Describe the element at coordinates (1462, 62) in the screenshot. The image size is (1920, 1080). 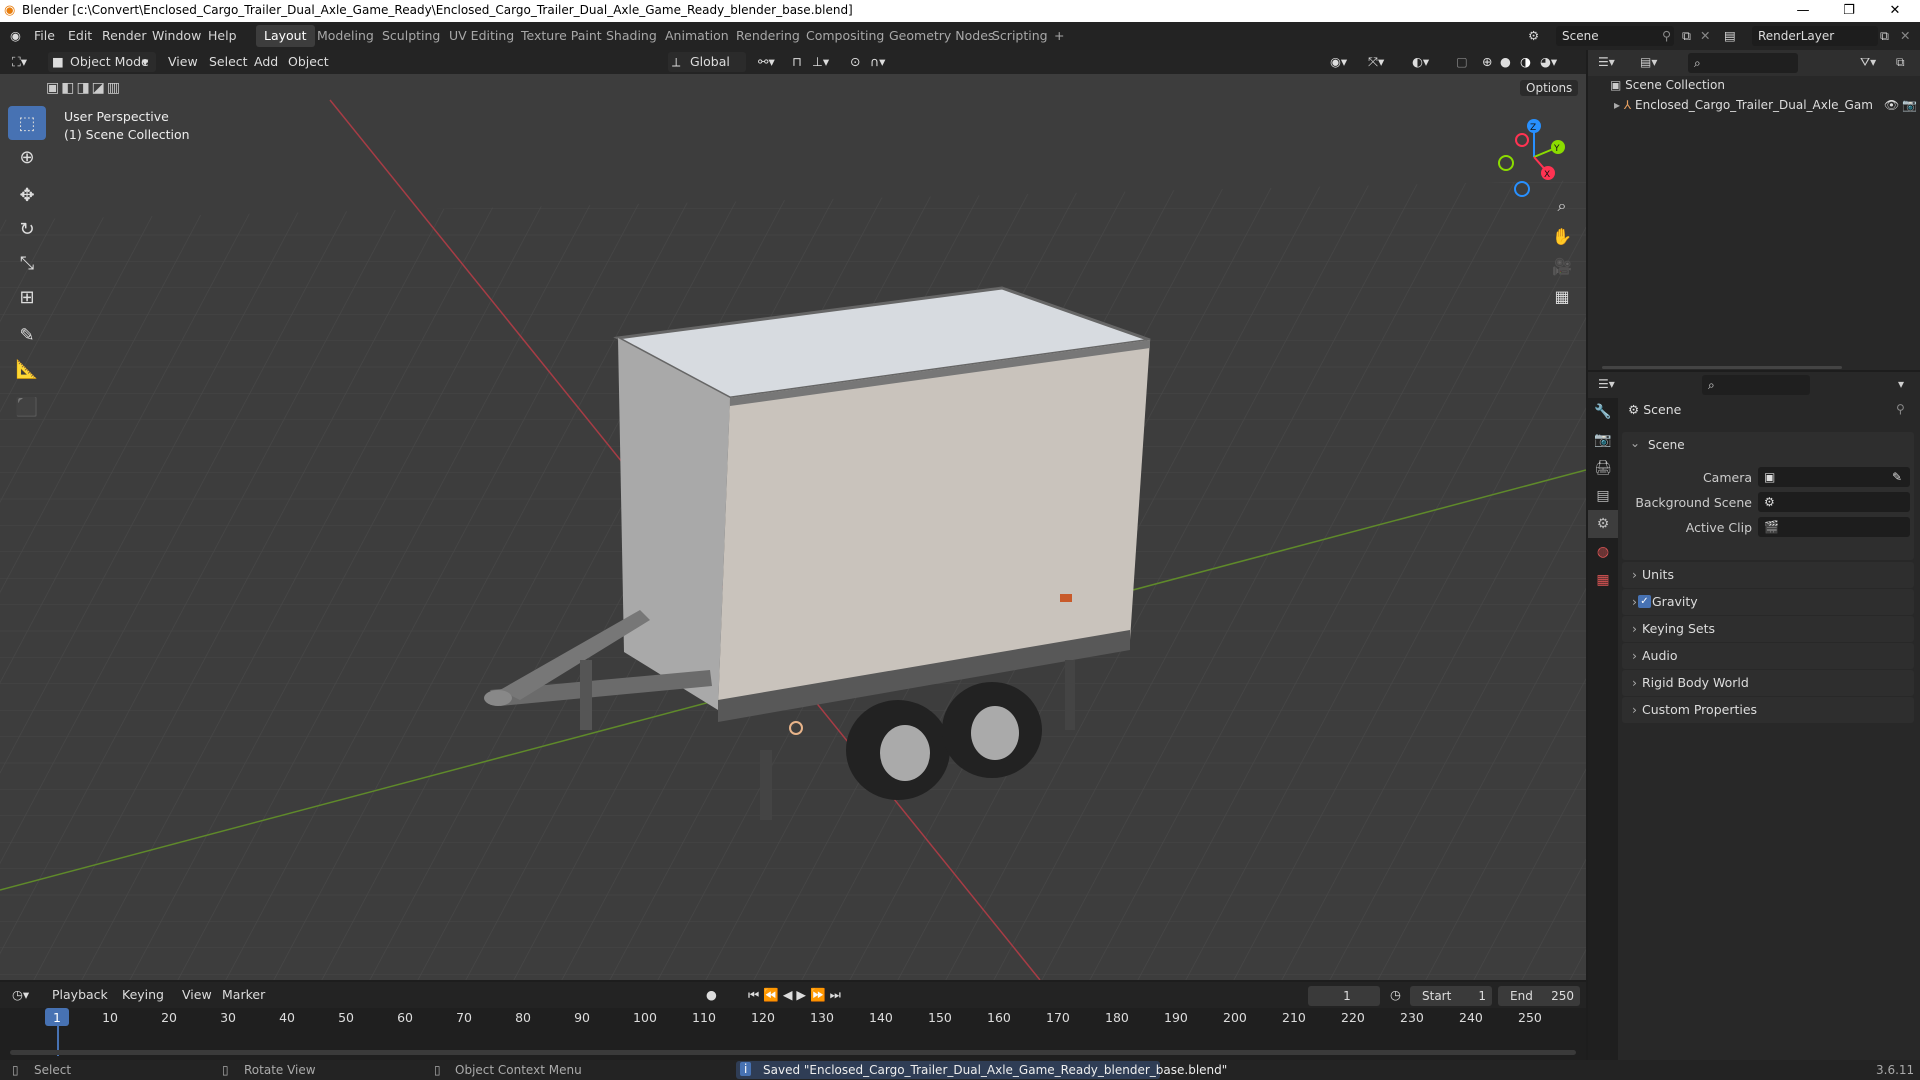
I see `xray-icon: ▢` at that location.